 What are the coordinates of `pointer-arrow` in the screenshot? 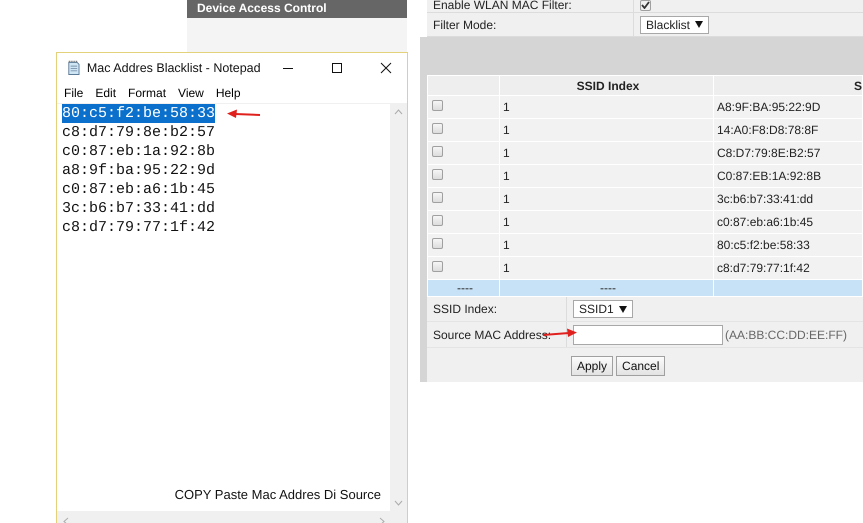 It's located at (244, 114).